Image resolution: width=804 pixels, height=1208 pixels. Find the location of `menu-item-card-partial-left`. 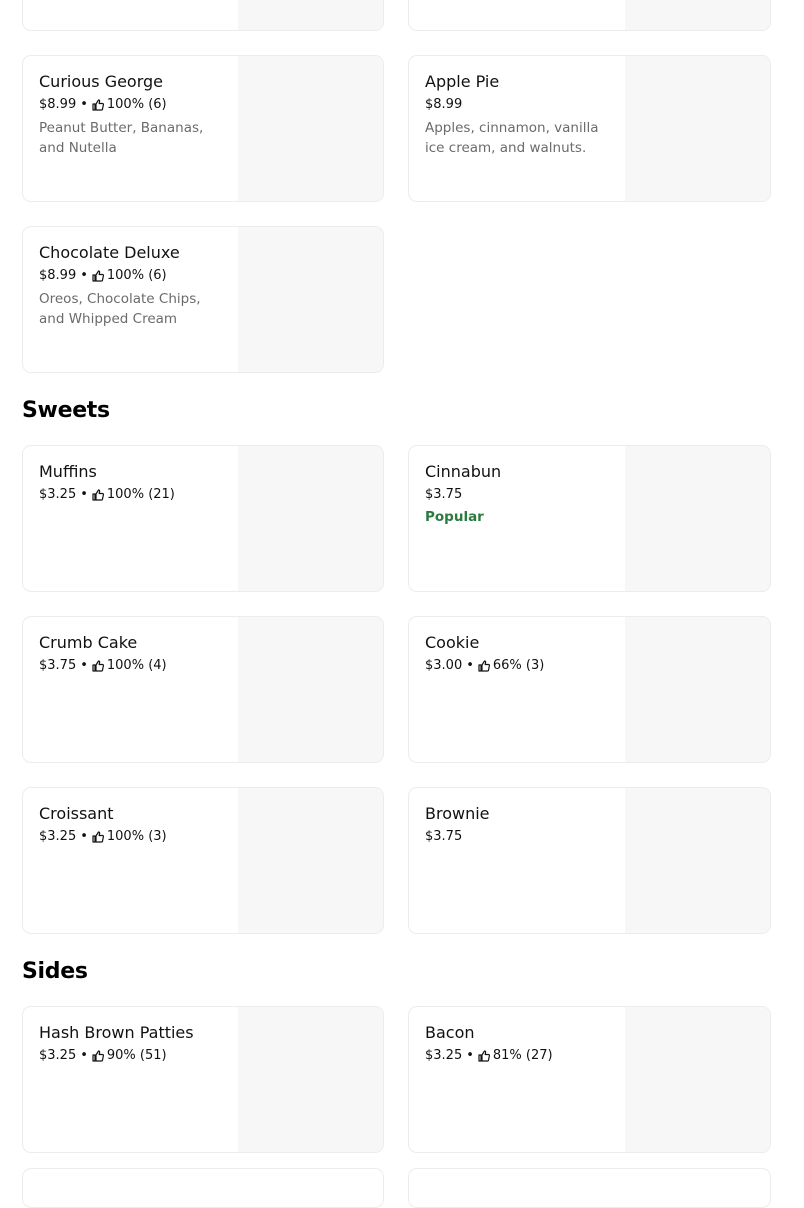

menu-item-card-partial-left is located at coordinates (203, 15).